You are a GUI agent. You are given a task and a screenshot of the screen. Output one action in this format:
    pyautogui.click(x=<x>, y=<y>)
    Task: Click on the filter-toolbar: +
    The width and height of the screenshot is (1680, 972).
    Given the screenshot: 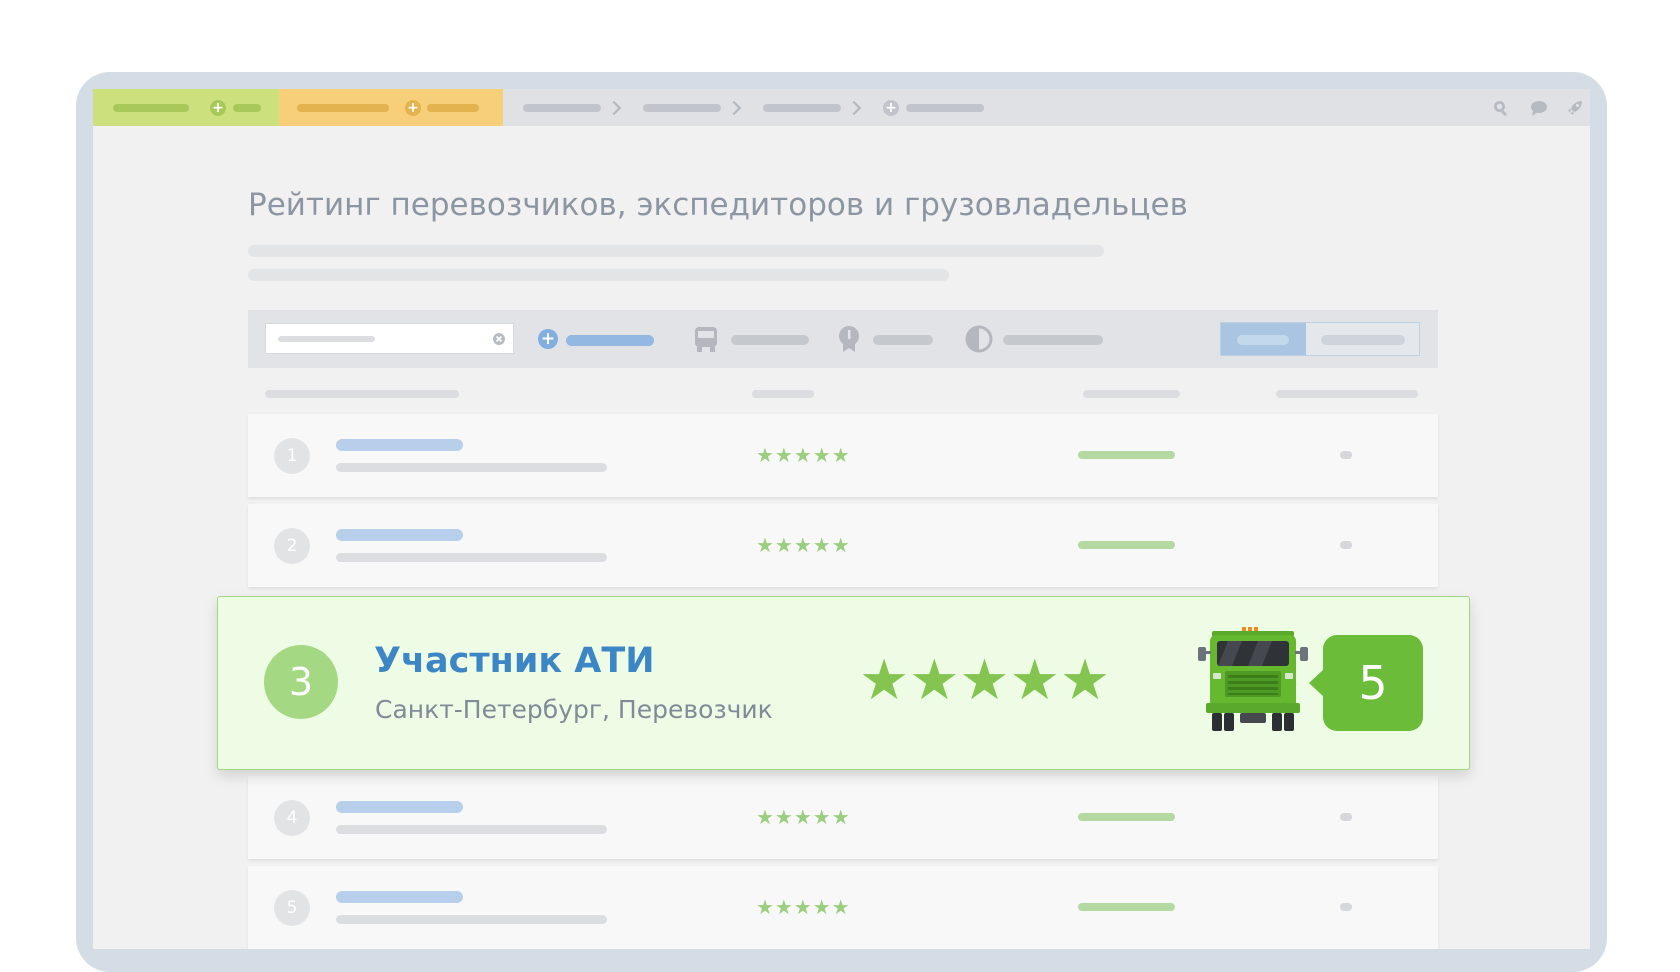 What is the action you would take?
    pyautogui.click(x=843, y=339)
    